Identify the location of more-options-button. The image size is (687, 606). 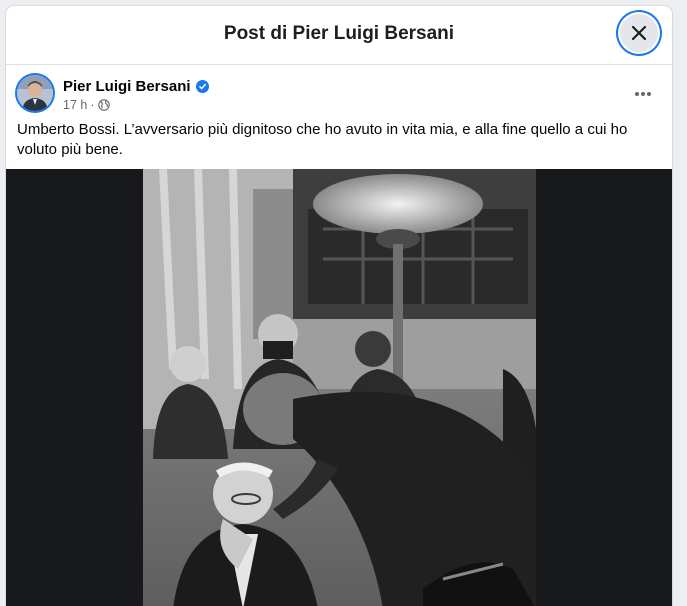
(643, 94).